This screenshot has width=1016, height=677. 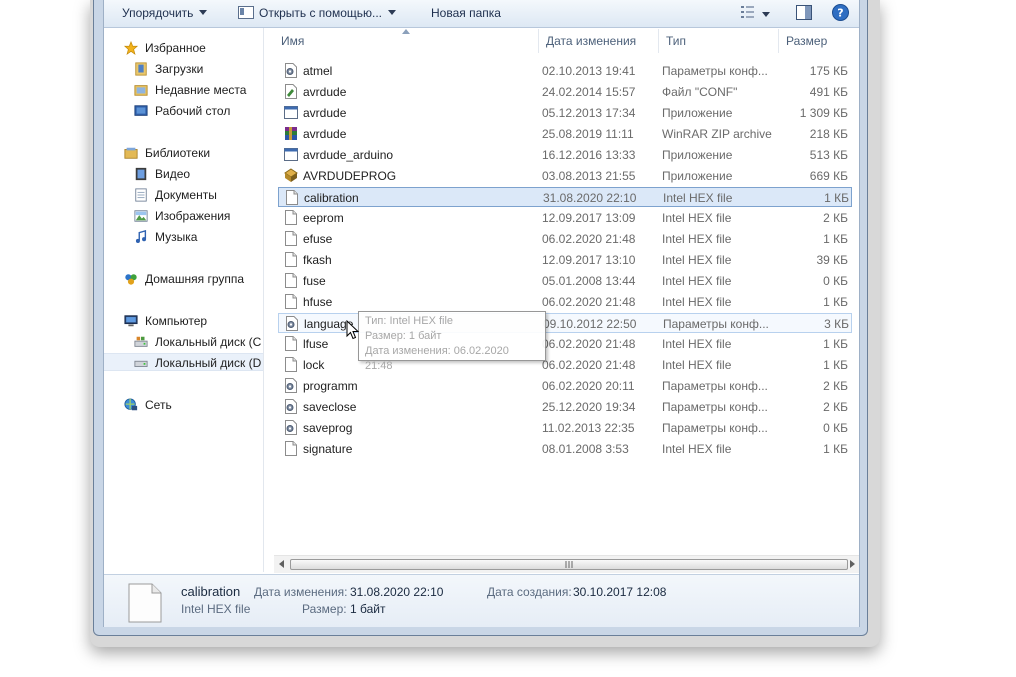 What do you see at coordinates (589, 407) in the screenshot?
I see `file-date: 25.12.2020 19:34` at bounding box center [589, 407].